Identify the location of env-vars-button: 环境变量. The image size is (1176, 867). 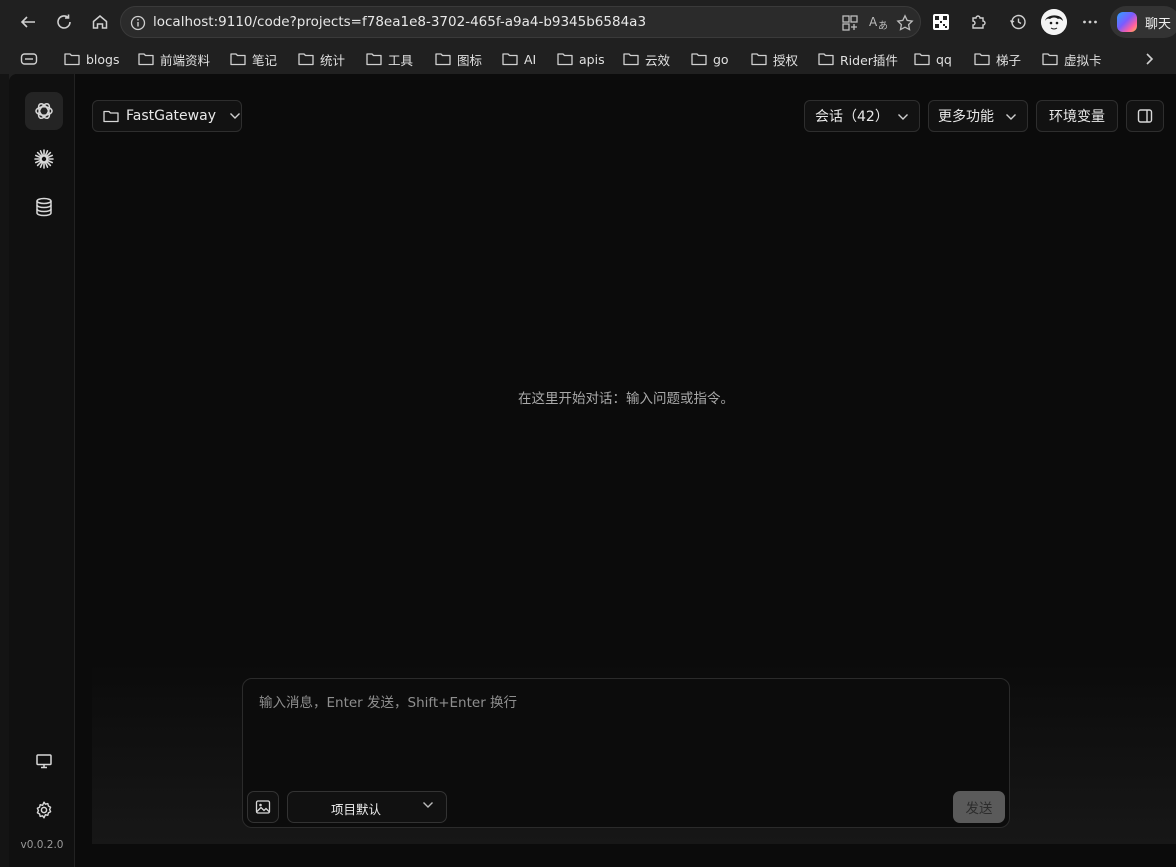
(1077, 116).